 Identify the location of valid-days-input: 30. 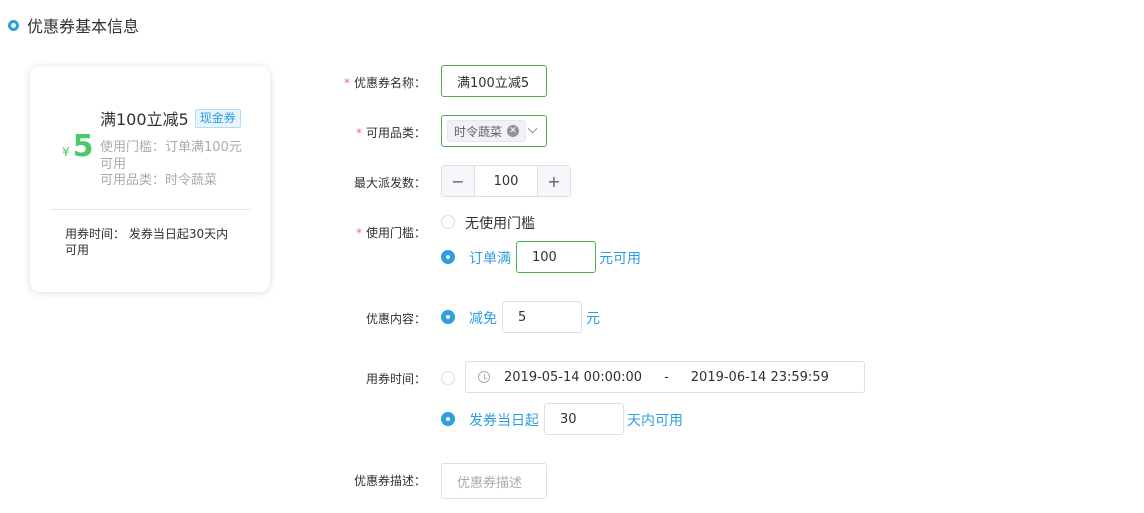
(584, 419).